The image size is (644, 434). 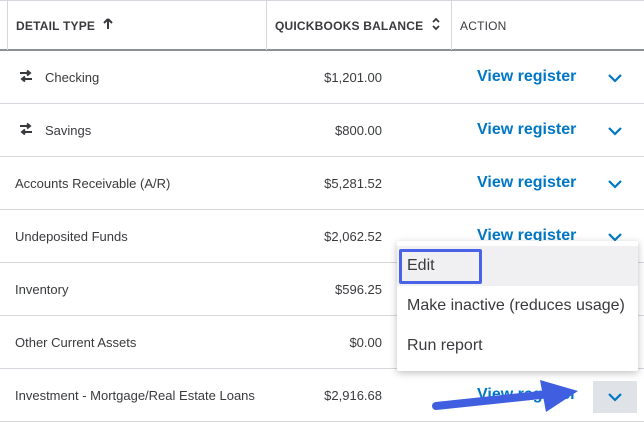 What do you see at coordinates (358, 289) in the screenshot?
I see `balance-cell: $596.25` at bounding box center [358, 289].